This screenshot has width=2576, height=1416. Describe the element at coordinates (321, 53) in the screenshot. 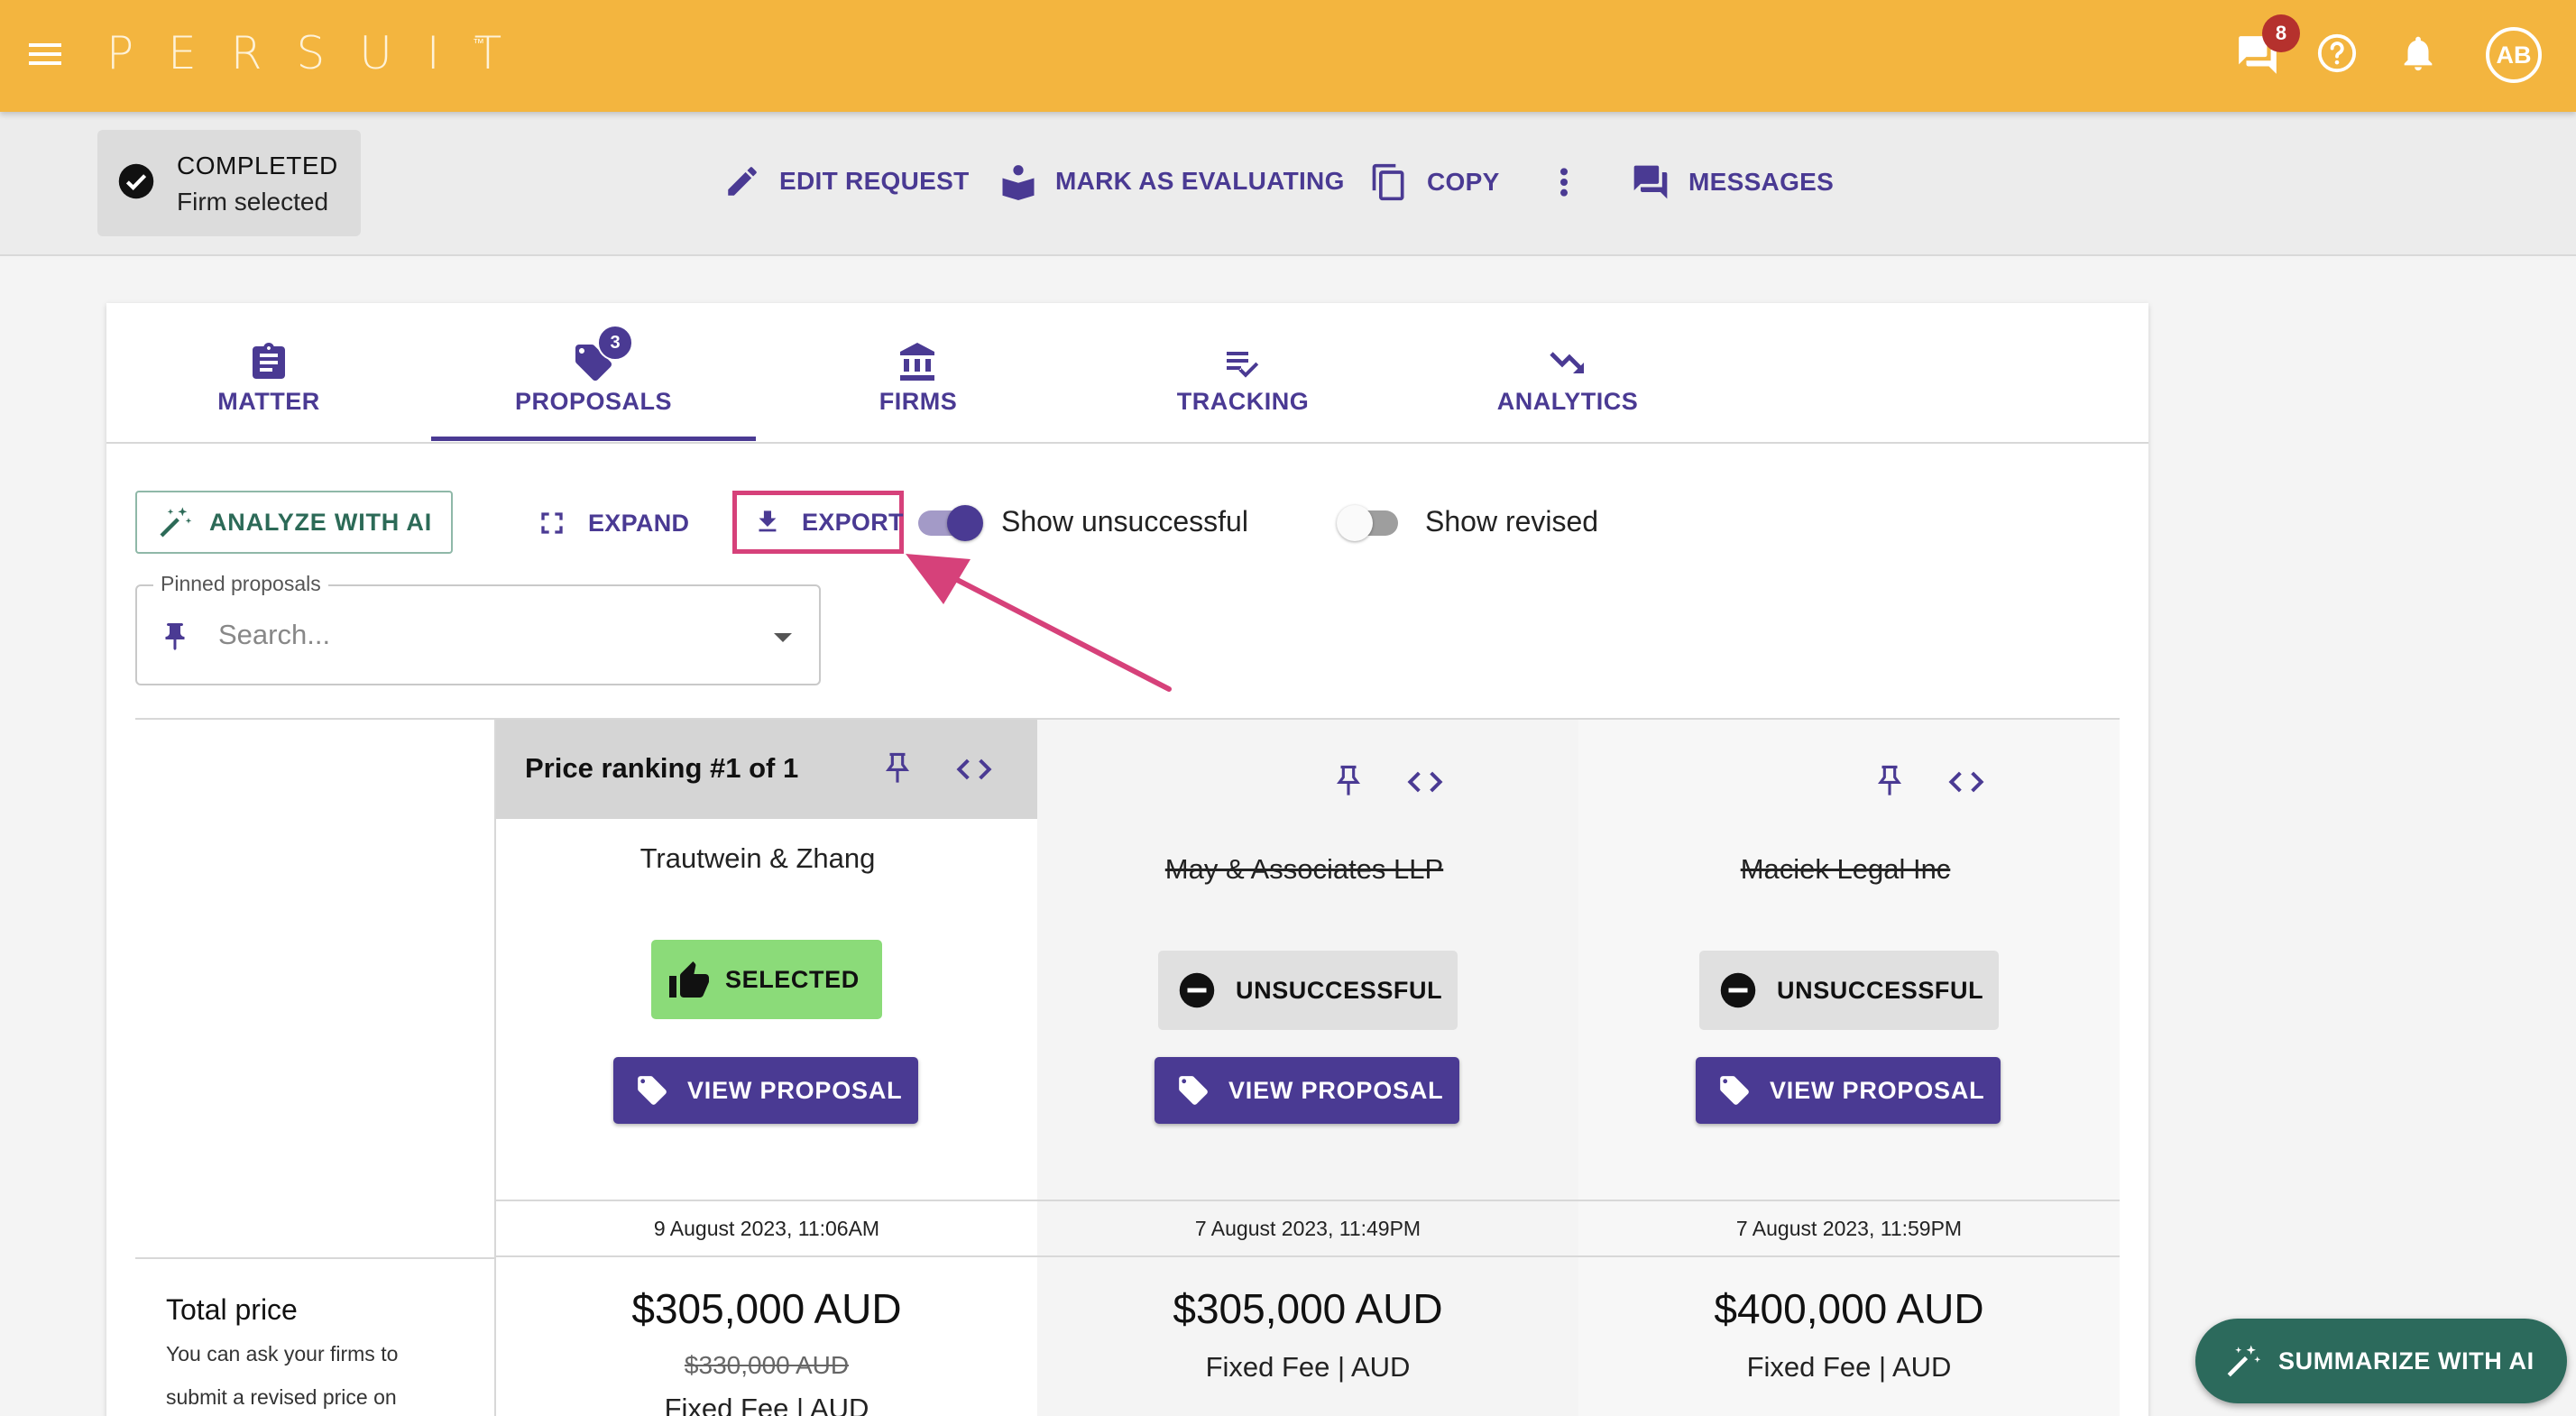

I see `app-logo: PERSUIT` at that location.